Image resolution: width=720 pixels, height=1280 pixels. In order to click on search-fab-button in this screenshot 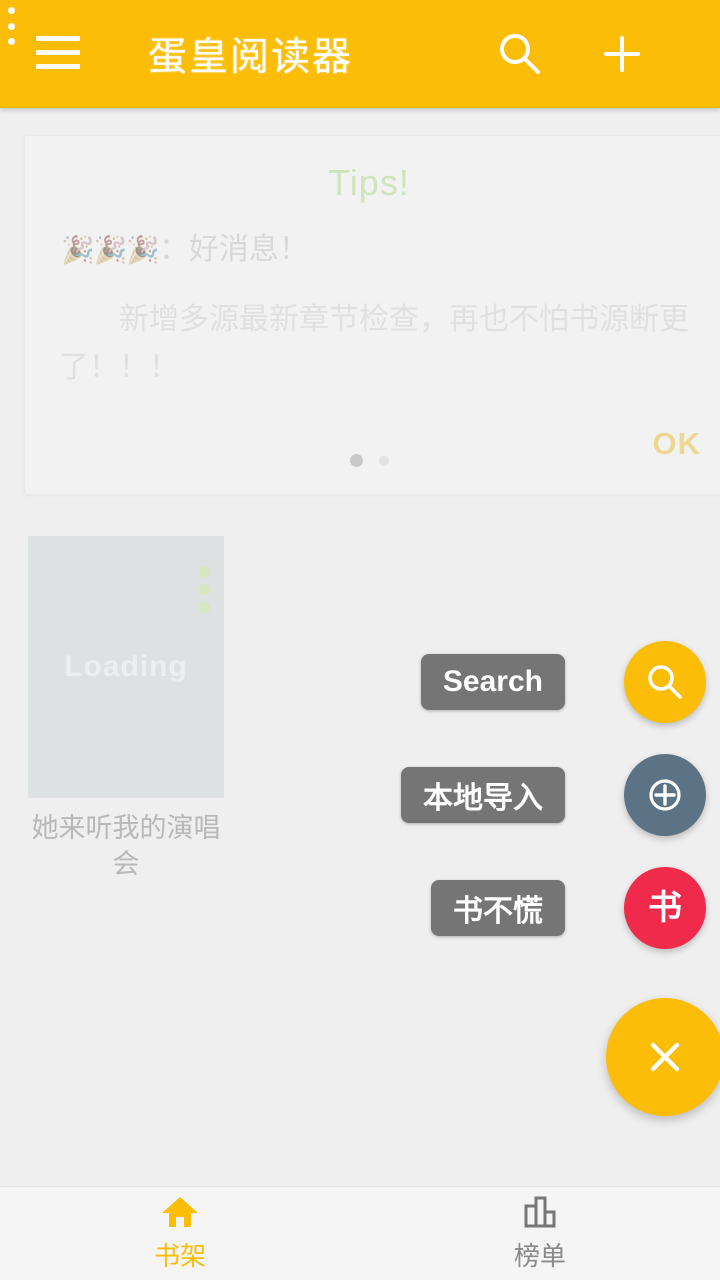, I will do `click(665, 682)`.